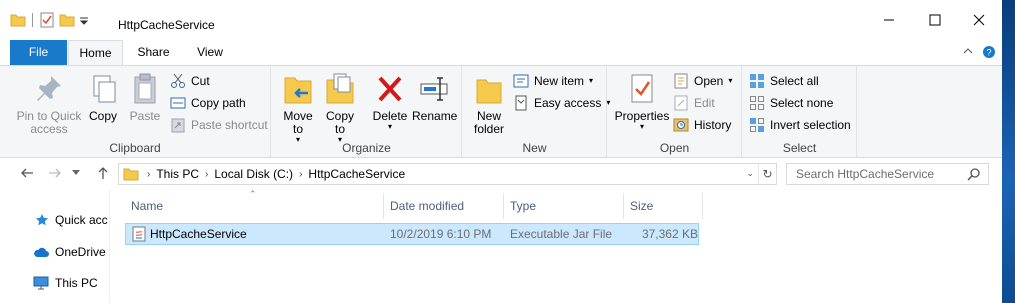 The width and height of the screenshot is (1015, 303). I want to click on tab-share: Share, so click(153, 52).